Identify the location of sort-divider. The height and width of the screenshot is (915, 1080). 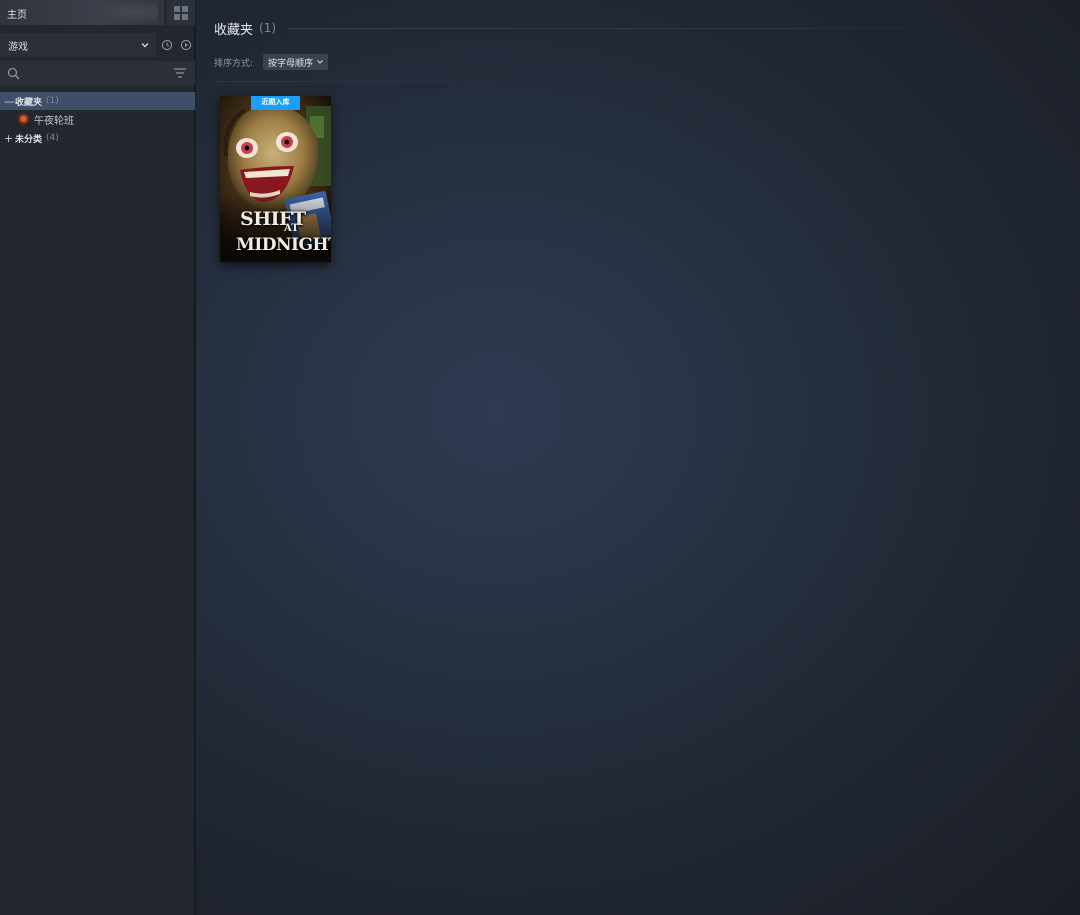
(449, 81).